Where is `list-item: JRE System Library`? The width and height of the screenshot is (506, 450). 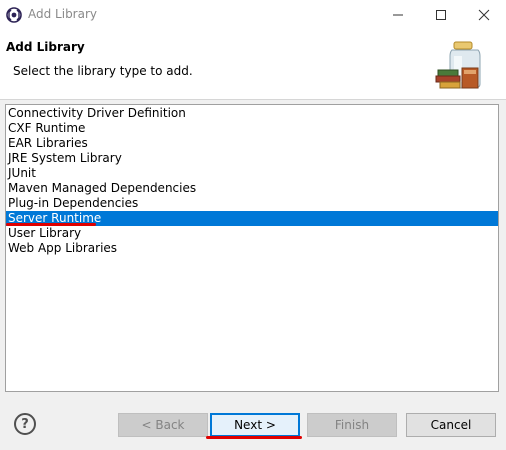
list-item: JRE System Library is located at coordinates (252, 158).